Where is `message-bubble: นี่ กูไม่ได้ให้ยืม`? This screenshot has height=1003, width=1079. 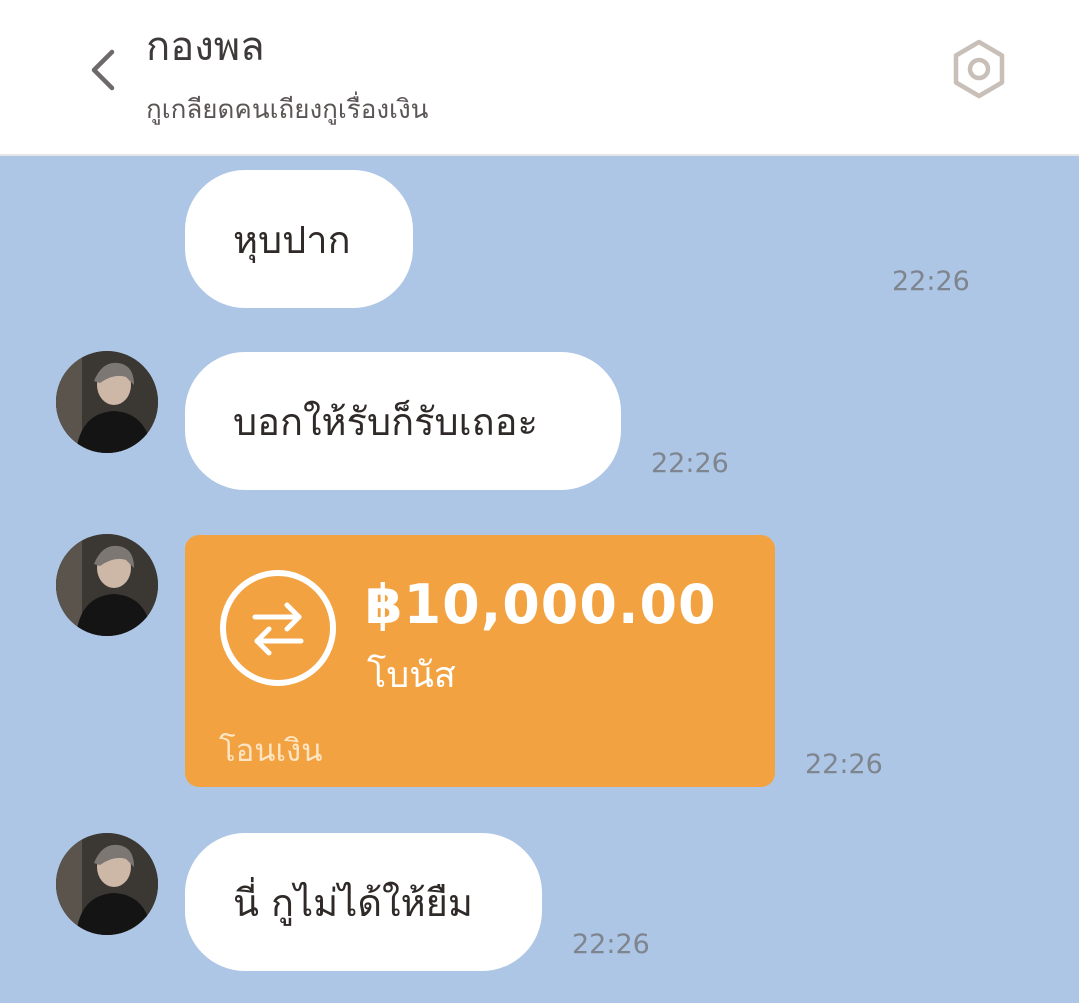
message-bubble: นี่ กูไม่ได้ให้ยืม is located at coordinates (363, 902).